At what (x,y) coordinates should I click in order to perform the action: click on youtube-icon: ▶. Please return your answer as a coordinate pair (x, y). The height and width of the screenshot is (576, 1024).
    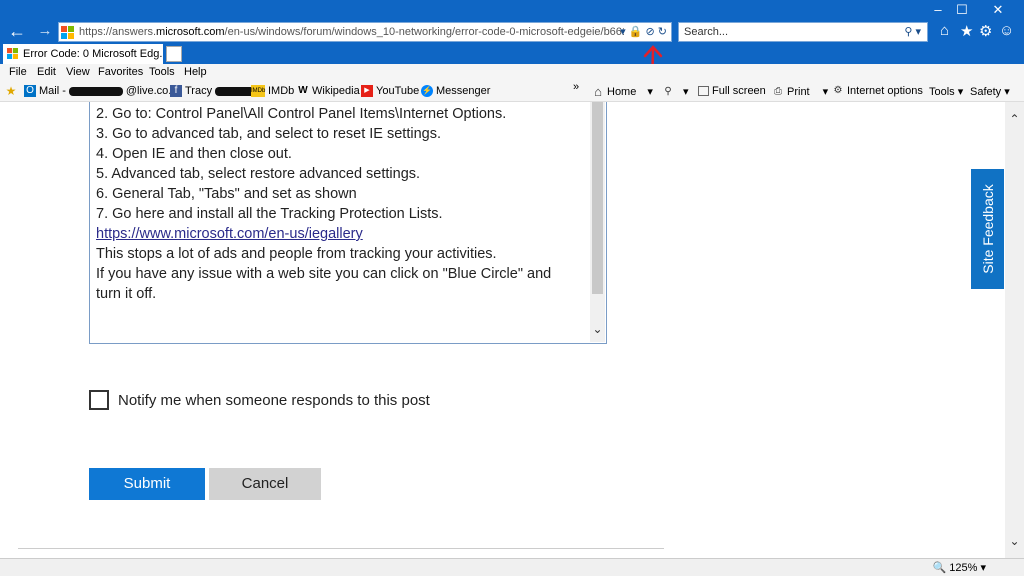
    Looking at the image, I should click on (367, 91).